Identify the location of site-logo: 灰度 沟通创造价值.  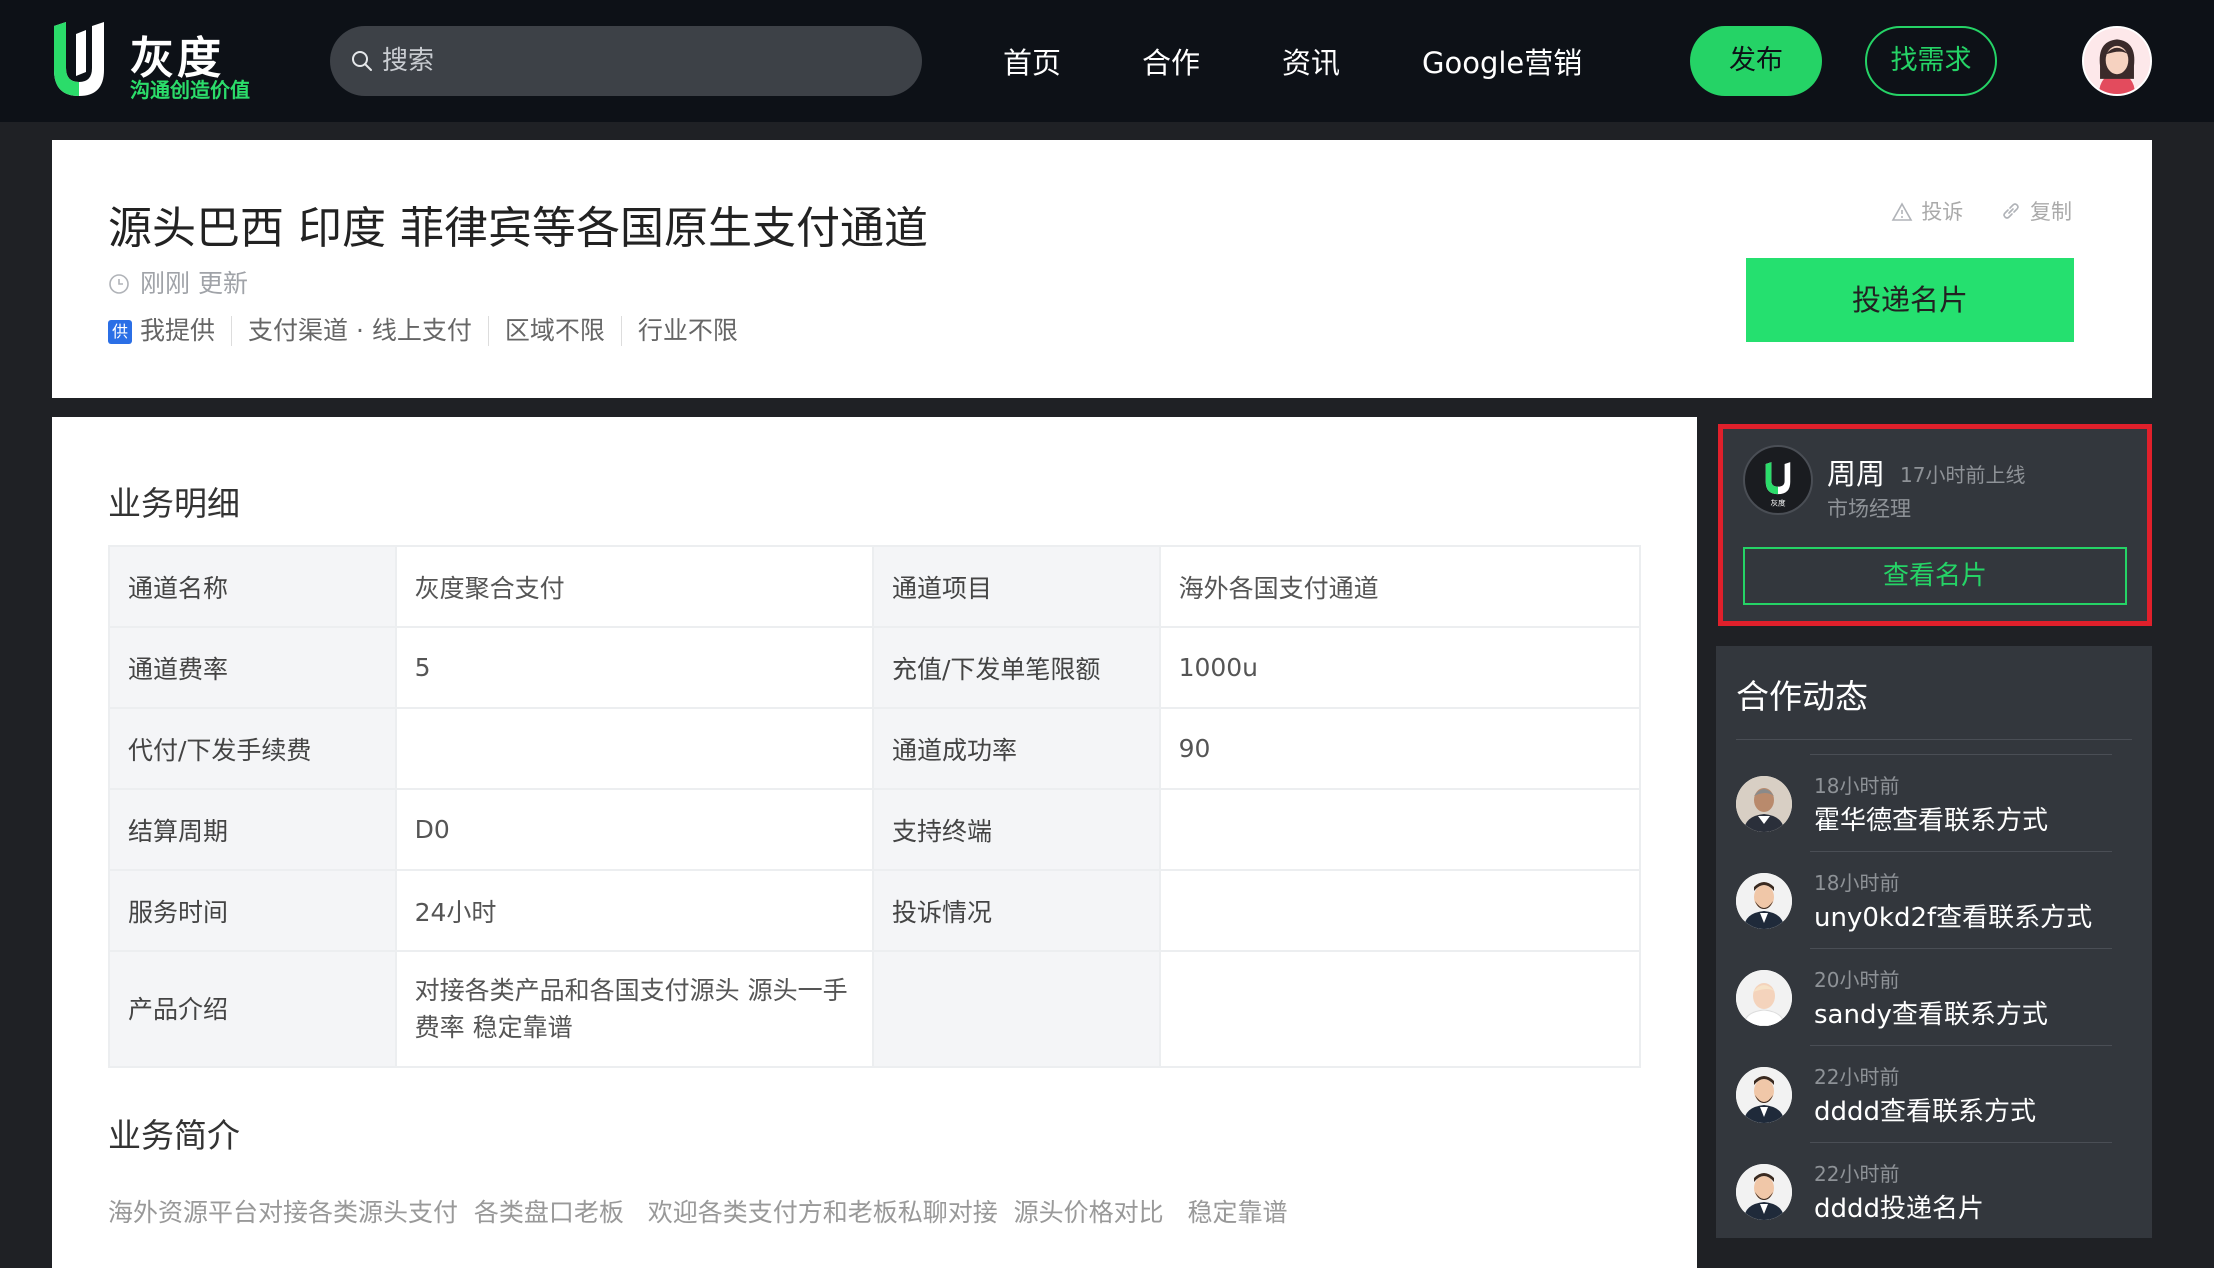
(158, 62).